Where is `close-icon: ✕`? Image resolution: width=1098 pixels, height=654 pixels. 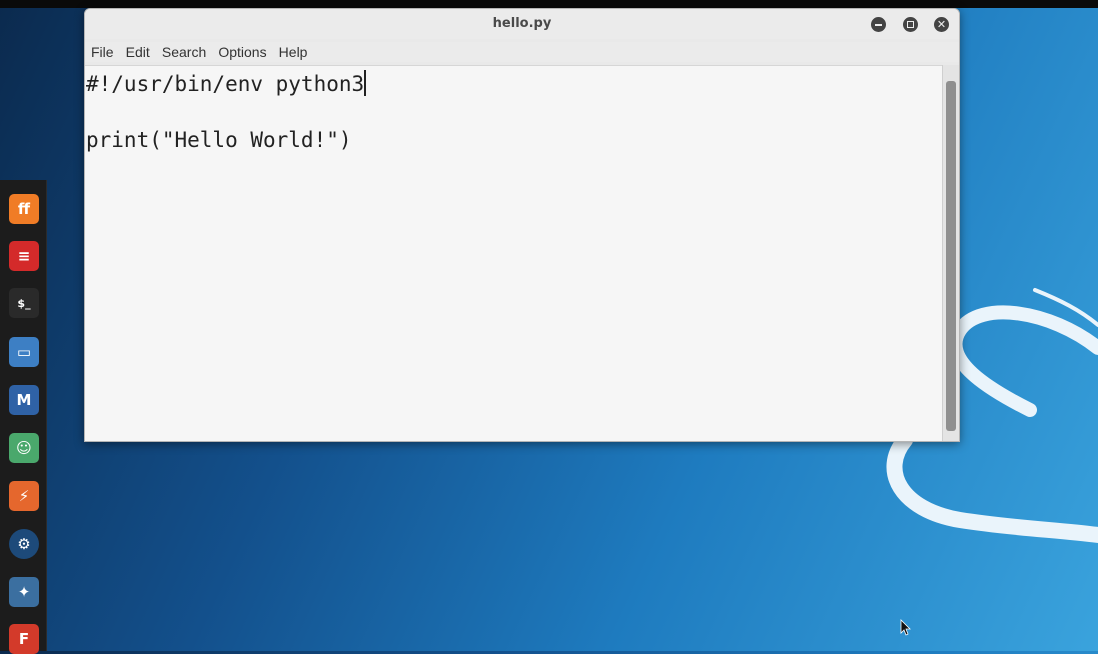
close-icon: ✕ is located at coordinates (941, 24).